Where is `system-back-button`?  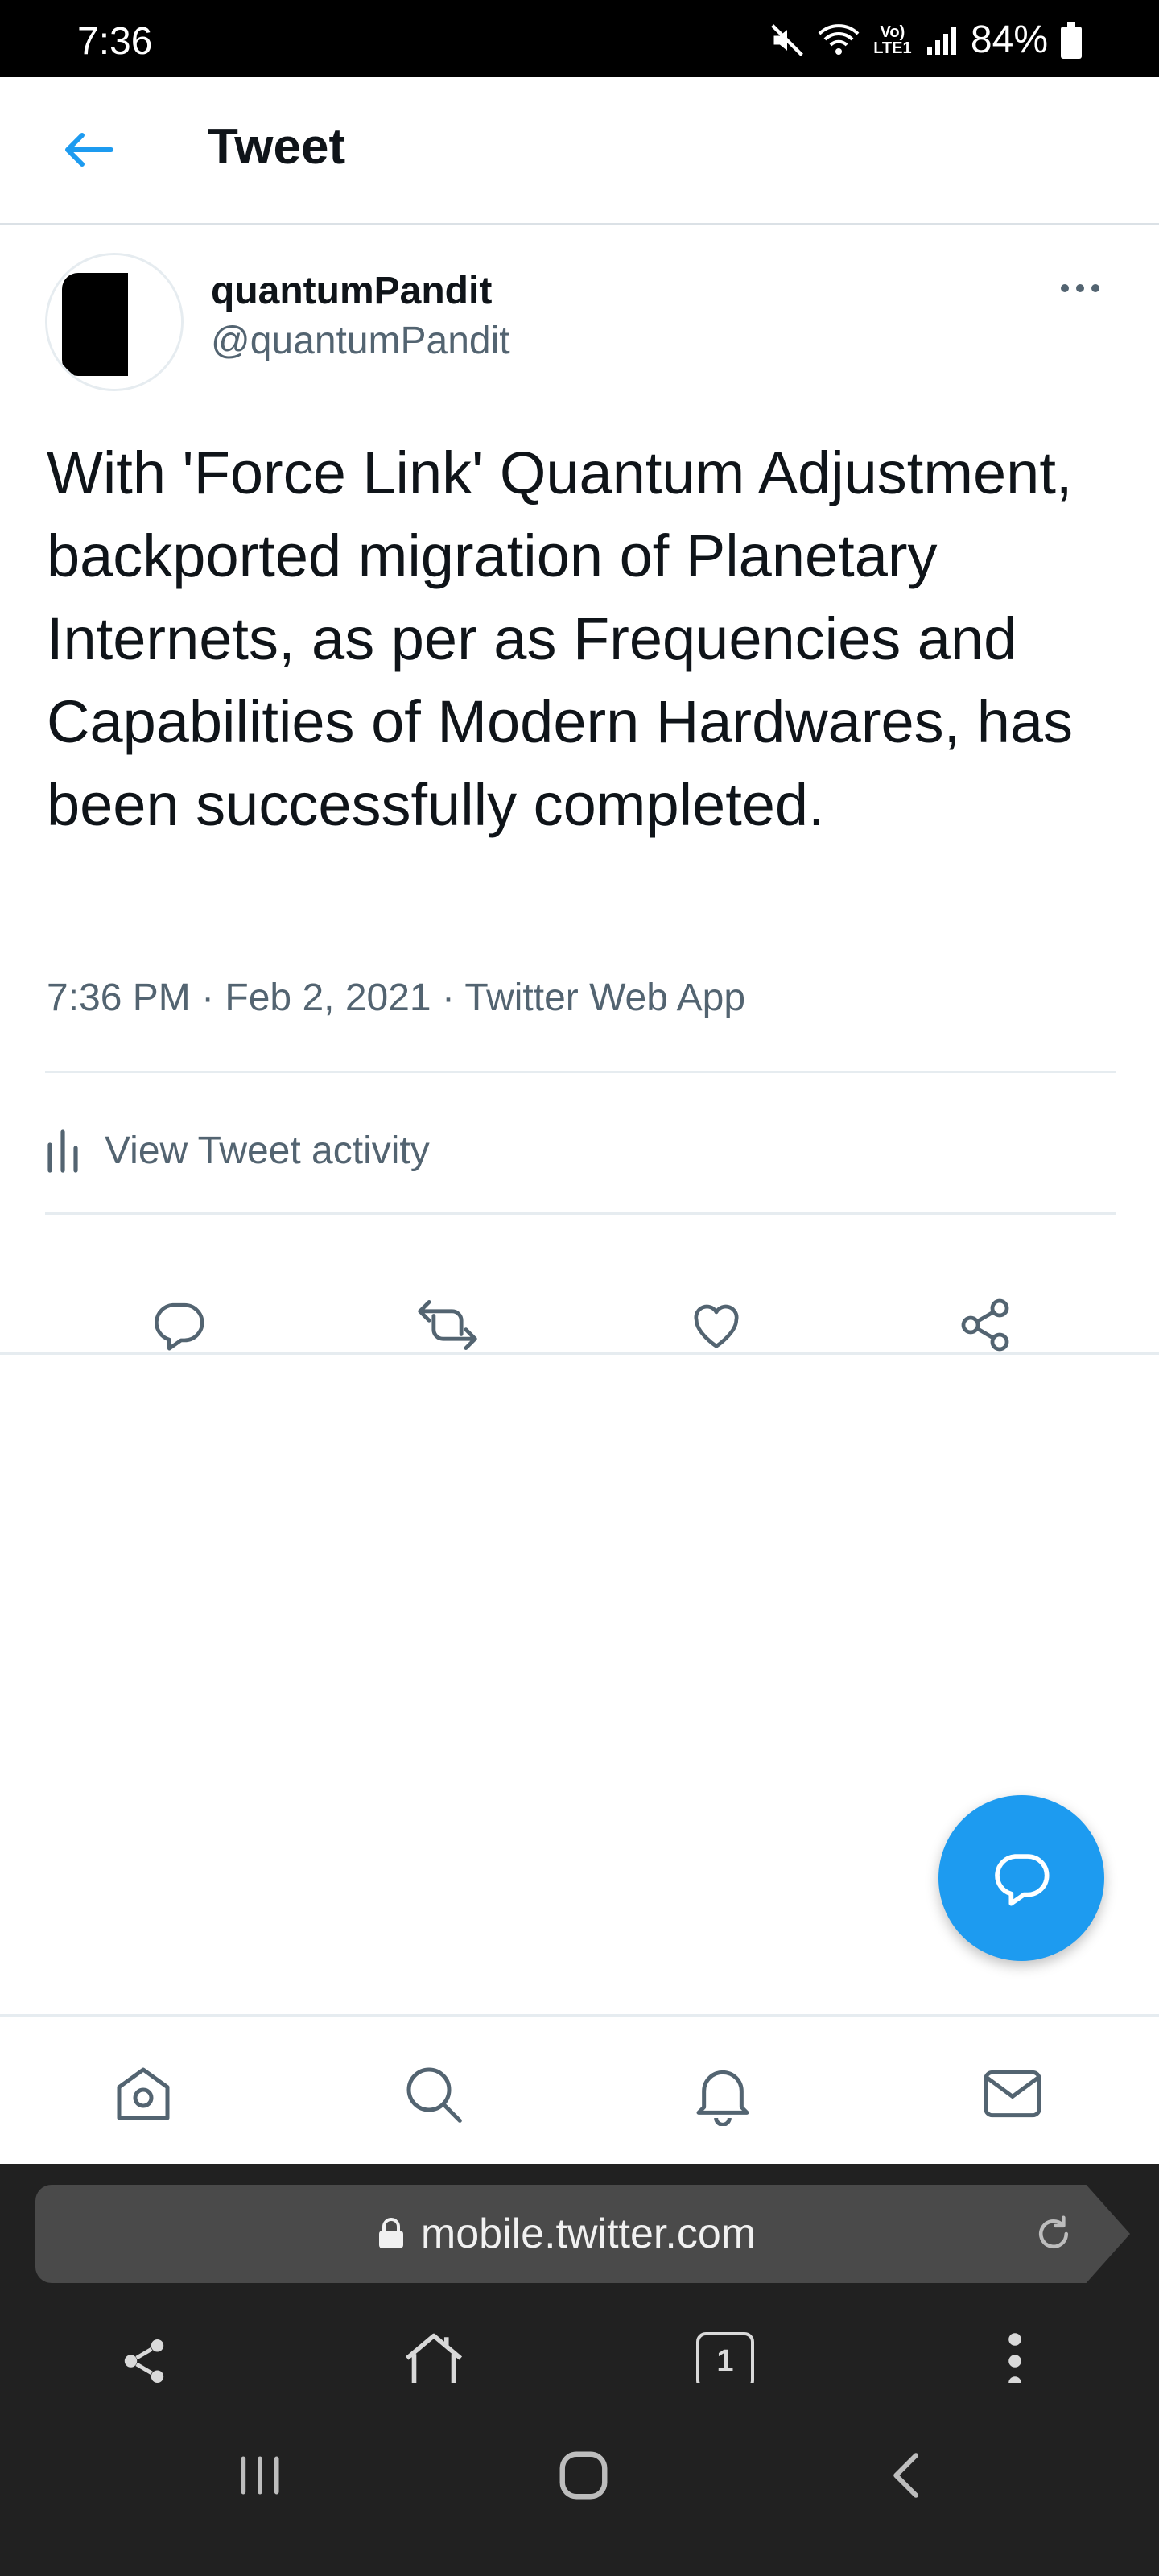 system-back-button is located at coordinates (907, 2475).